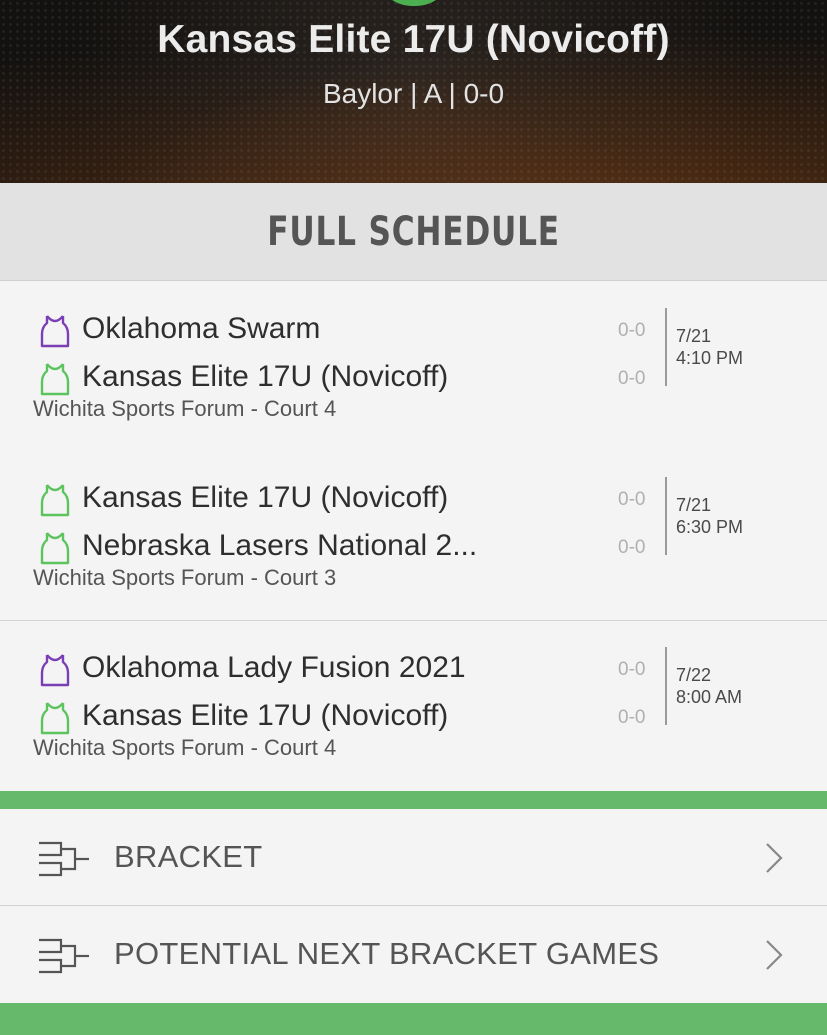 The image size is (827, 1035). What do you see at coordinates (274, 667) in the screenshot?
I see `team-name: Oklahoma Lady Fusion 2021` at bounding box center [274, 667].